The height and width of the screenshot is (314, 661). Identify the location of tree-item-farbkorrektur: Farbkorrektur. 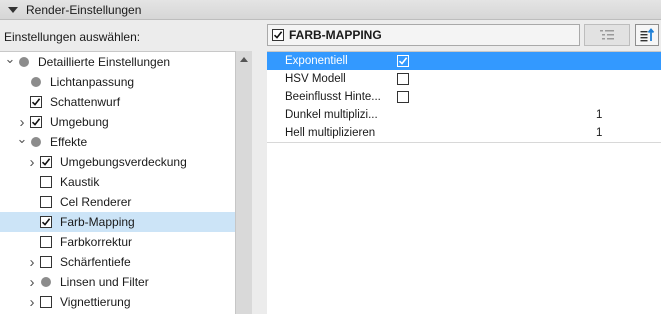
(117, 242).